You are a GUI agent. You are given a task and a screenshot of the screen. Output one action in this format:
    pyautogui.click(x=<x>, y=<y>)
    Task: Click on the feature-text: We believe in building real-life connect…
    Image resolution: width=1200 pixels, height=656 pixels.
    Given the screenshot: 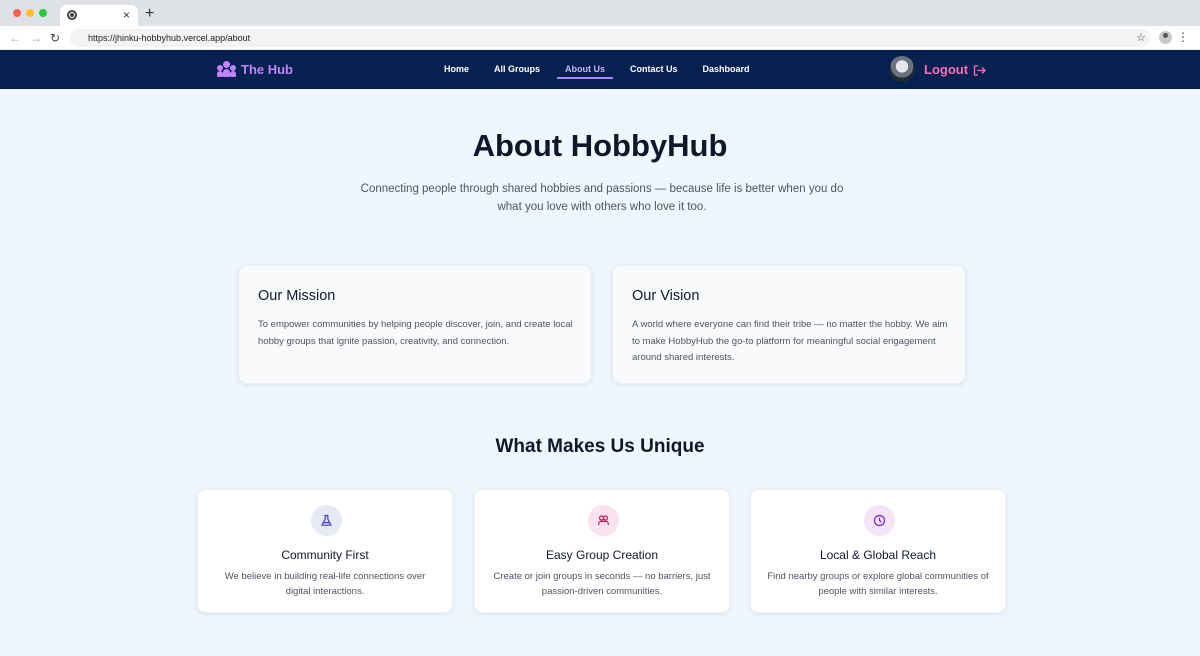 What is the action you would take?
    pyautogui.click(x=325, y=584)
    